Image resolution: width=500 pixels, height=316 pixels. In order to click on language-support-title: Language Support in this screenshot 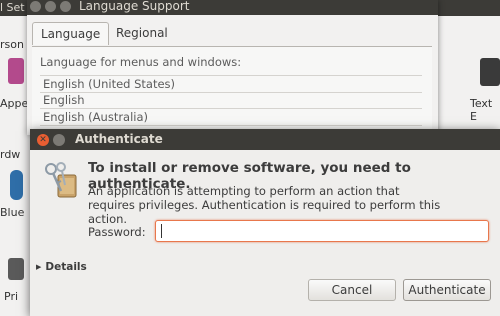, I will do `click(134, 6)`.